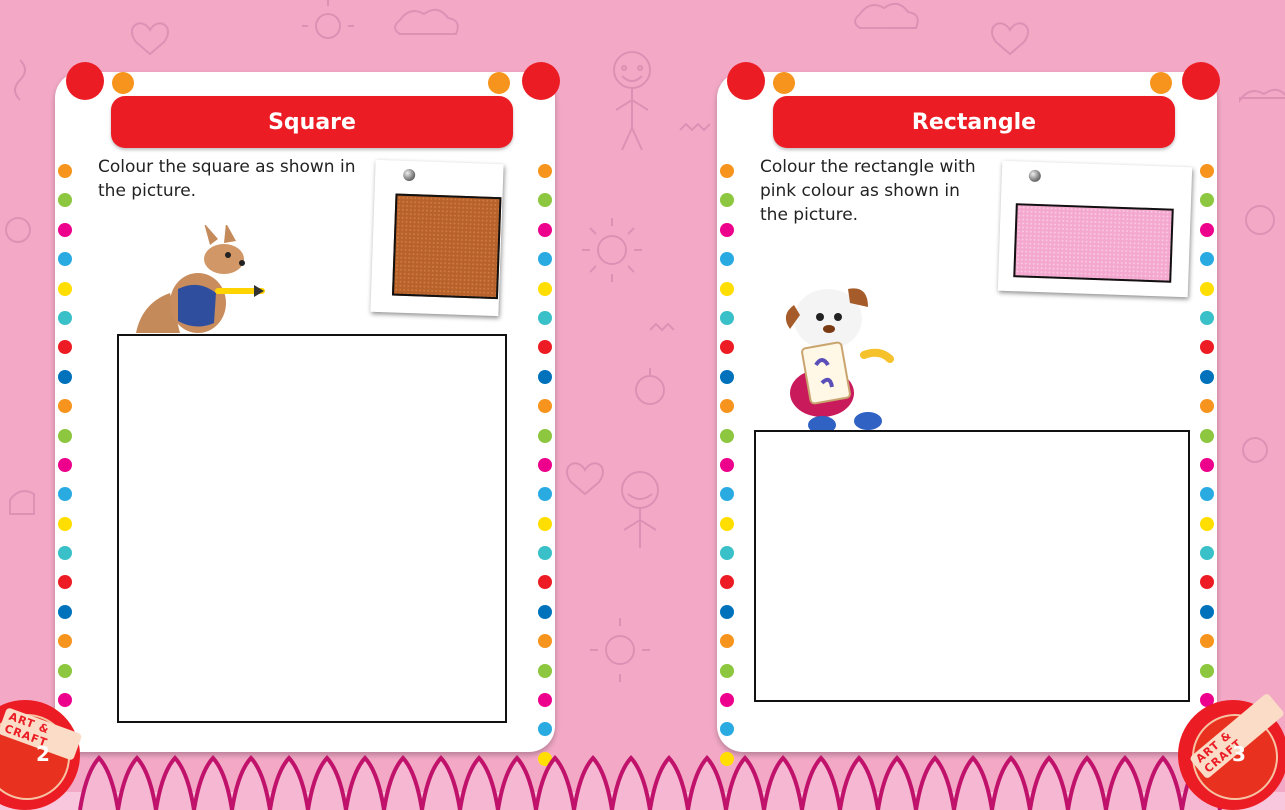  I want to click on left-page-dot-border-right, so click(545, 472).